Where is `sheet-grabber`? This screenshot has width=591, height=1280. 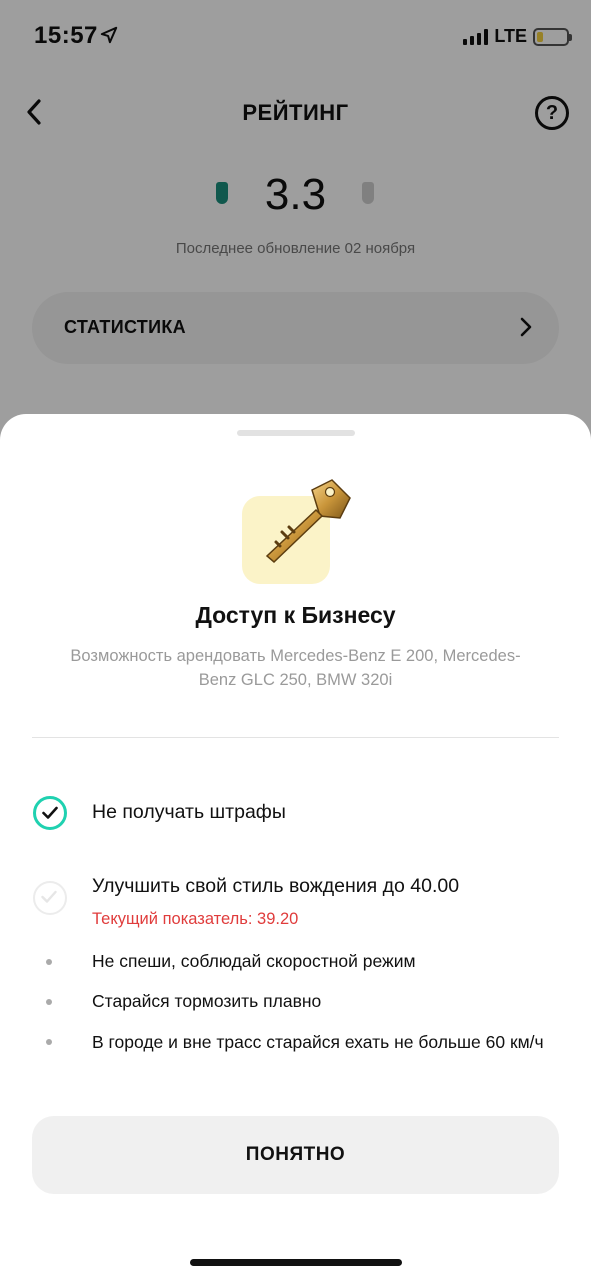
sheet-grabber is located at coordinates (296, 433).